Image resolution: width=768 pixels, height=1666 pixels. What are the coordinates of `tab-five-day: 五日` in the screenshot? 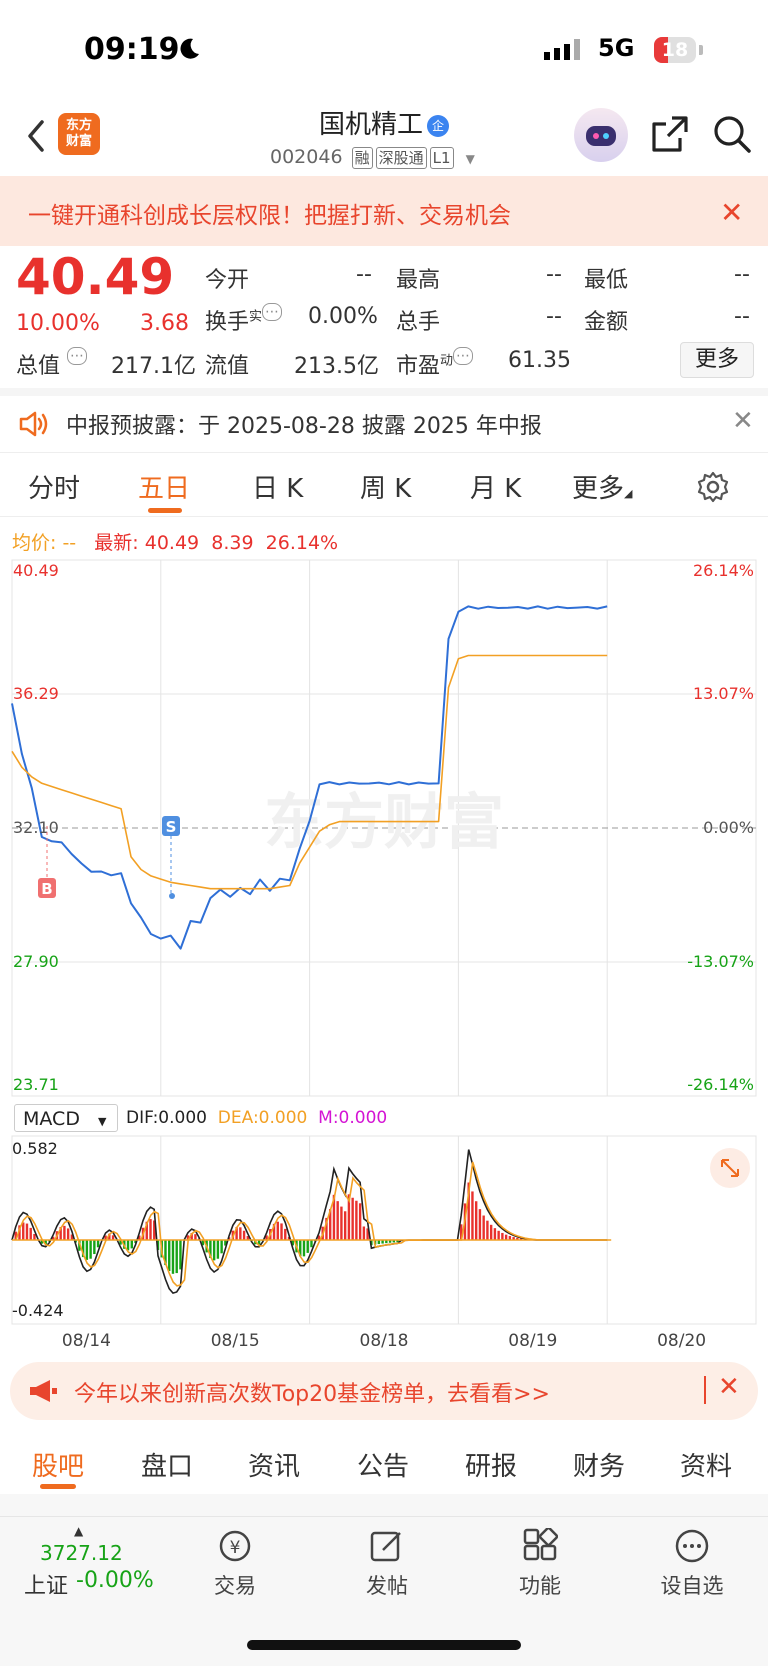 It's located at (164, 486).